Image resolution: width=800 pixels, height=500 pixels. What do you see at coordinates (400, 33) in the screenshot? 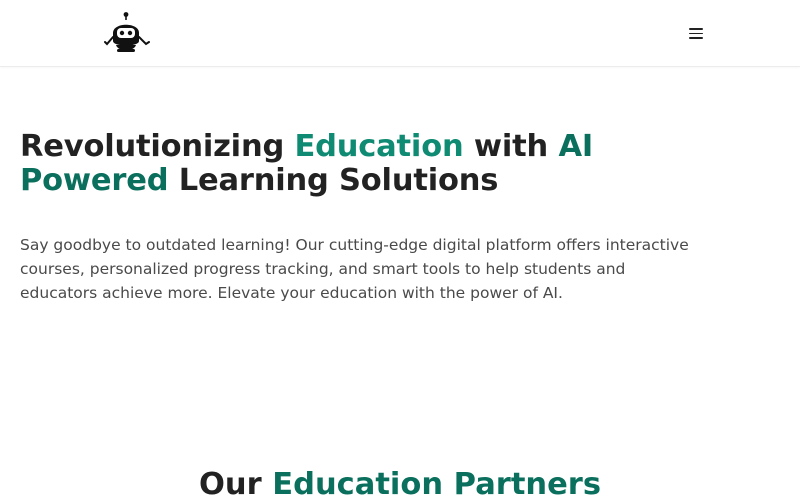
I see `site-header` at bounding box center [400, 33].